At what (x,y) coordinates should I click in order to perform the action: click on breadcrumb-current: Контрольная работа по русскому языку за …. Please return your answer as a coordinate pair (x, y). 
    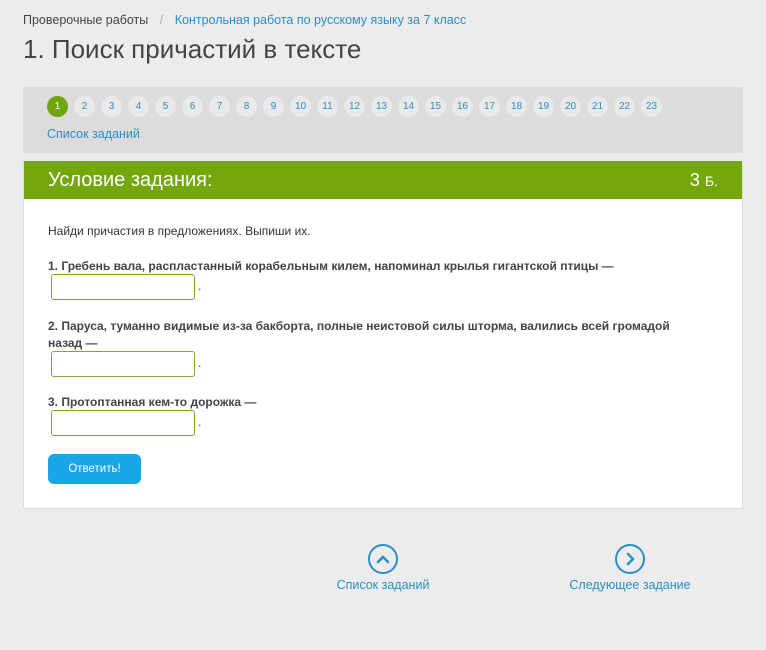
    Looking at the image, I should click on (321, 20).